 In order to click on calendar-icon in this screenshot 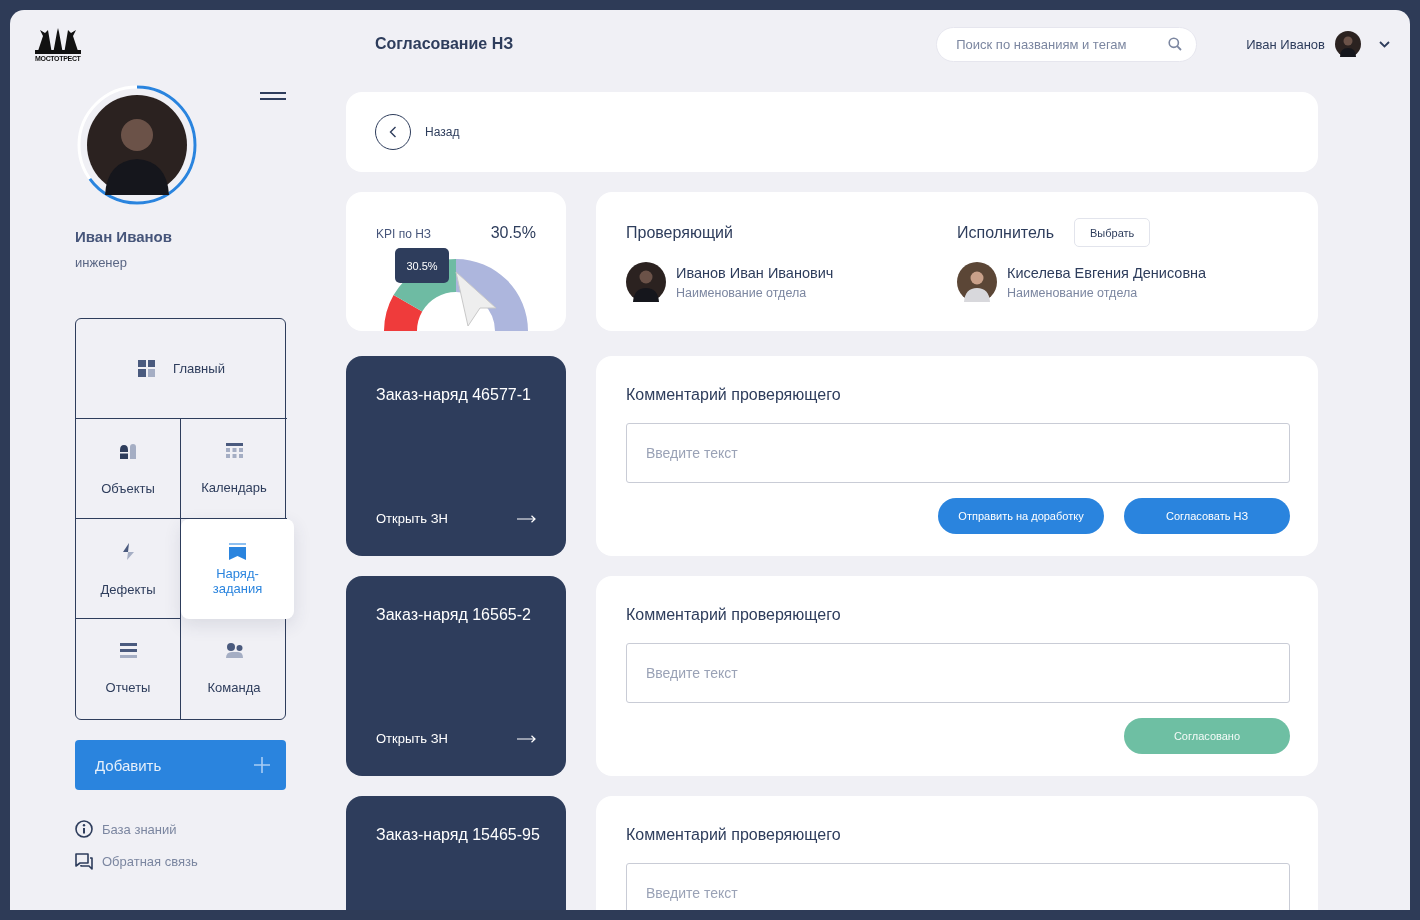, I will do `click(234, 450)`.